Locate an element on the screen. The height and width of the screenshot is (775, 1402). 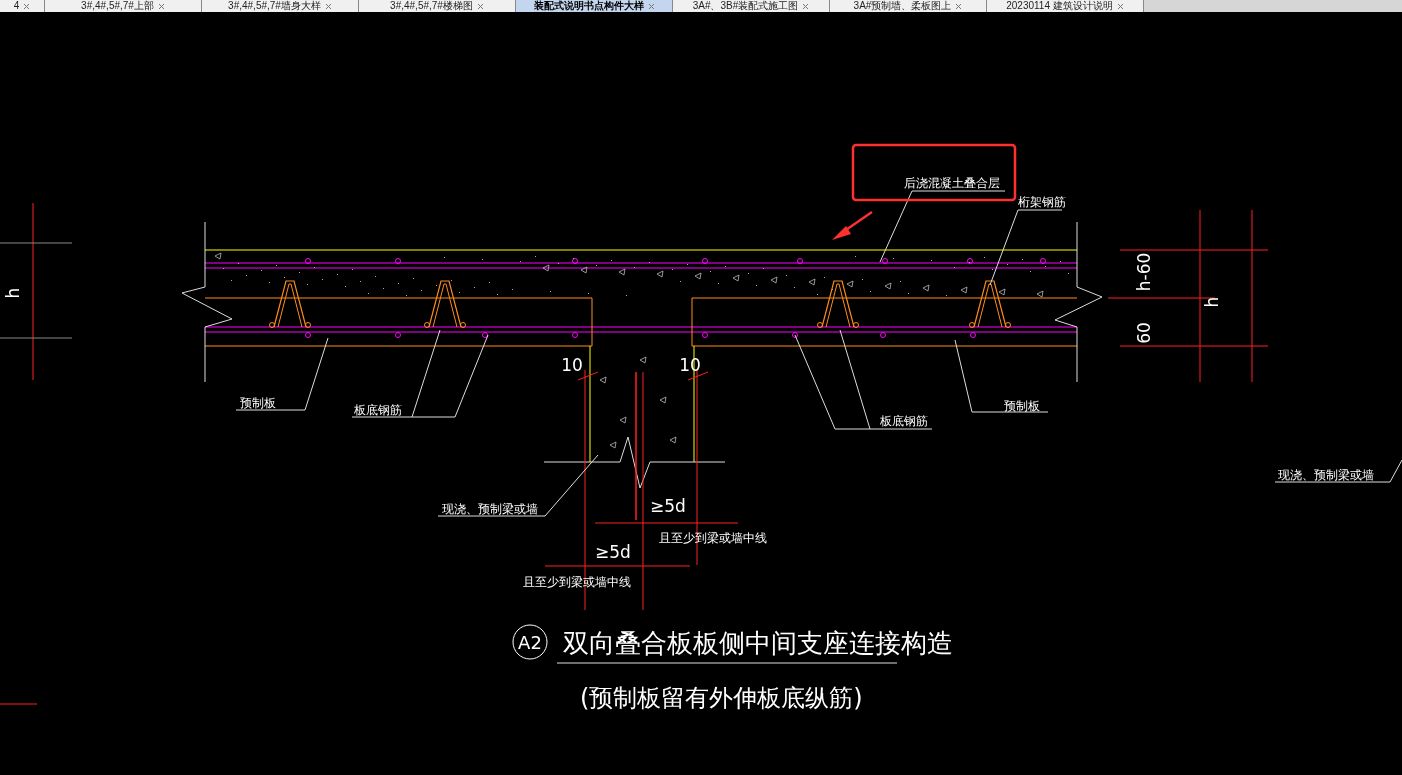
dimension-label: 60 is located at coordinates (1144, 333).